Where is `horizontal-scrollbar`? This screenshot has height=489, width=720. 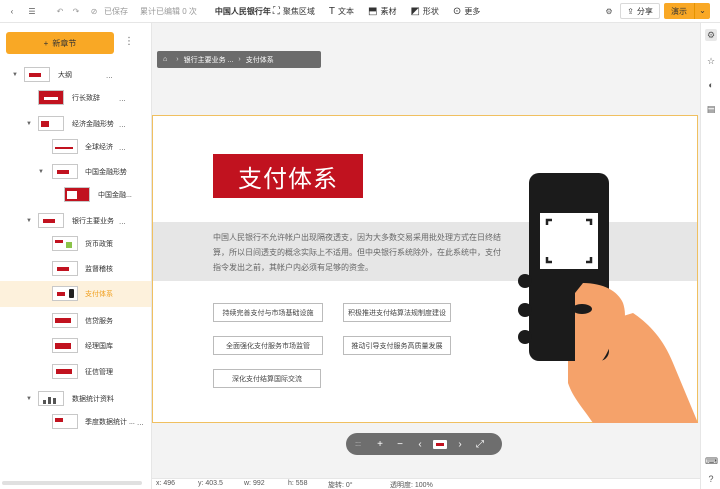 horizontal-scrollbar is located at coordinates (72, 483).